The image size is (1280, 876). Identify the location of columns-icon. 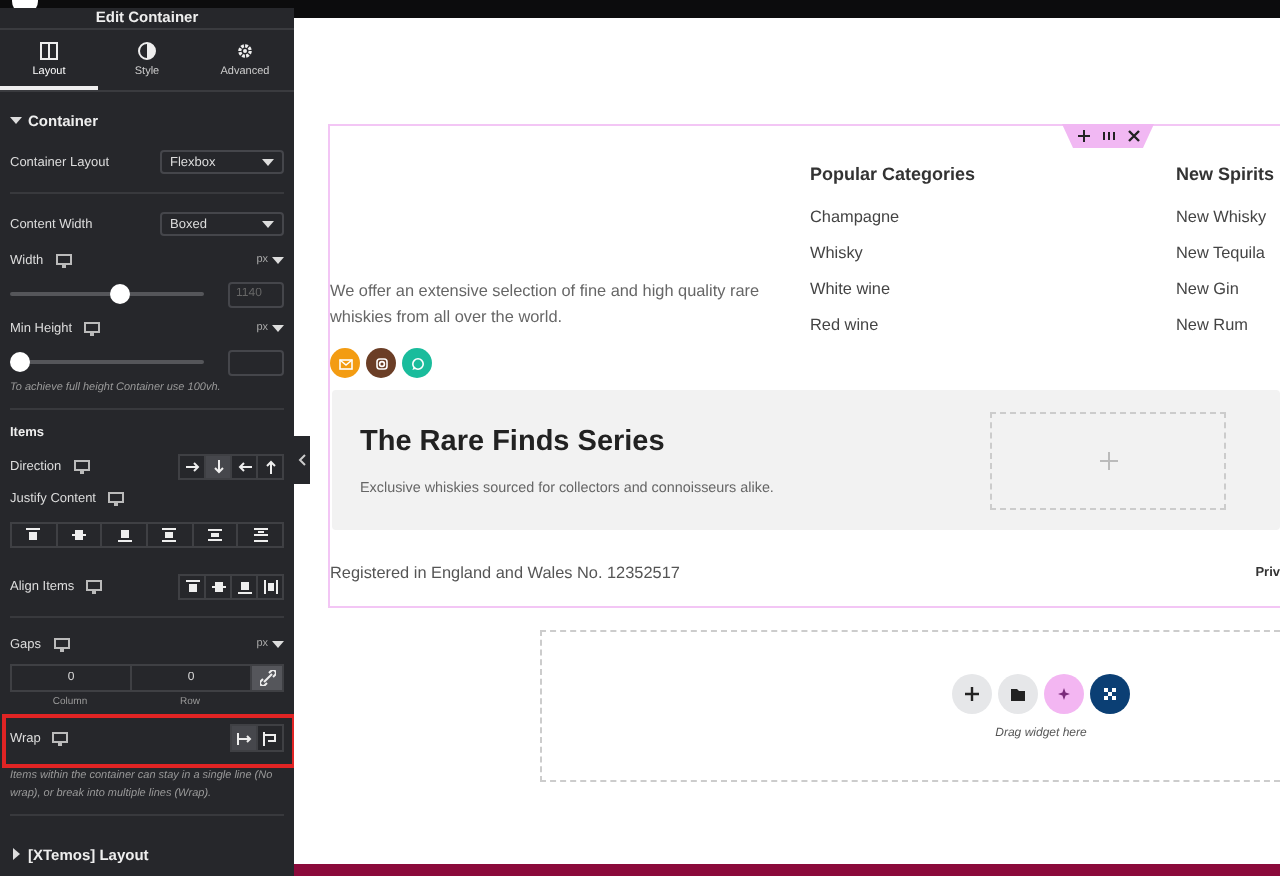
(49, 51).